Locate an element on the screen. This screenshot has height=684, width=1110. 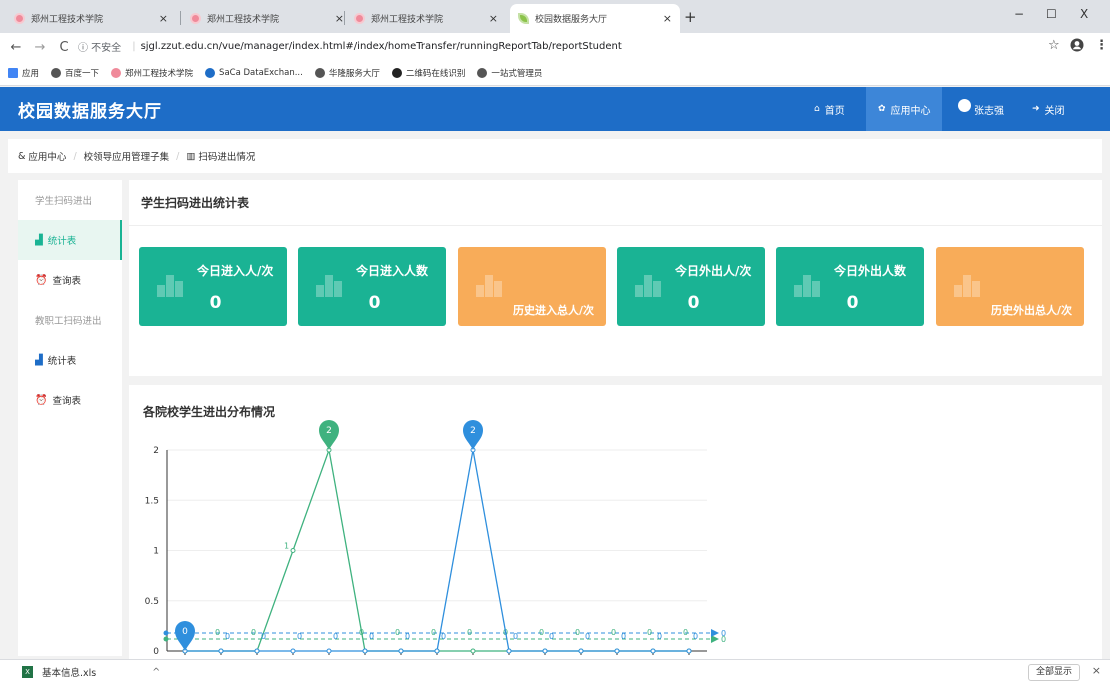
browser-tab-2: 郑州工程技术学院 × is located at coordinates (267, 18).